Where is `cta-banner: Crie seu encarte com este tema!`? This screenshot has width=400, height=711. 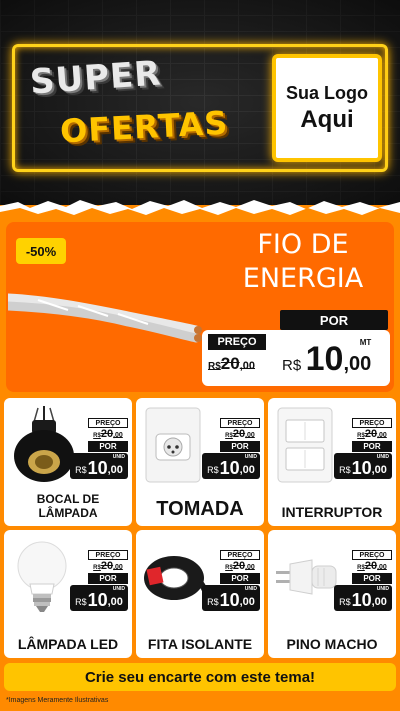 cta-banner: Crie seu encarte com este tema! is located at coordinates (200, 677).